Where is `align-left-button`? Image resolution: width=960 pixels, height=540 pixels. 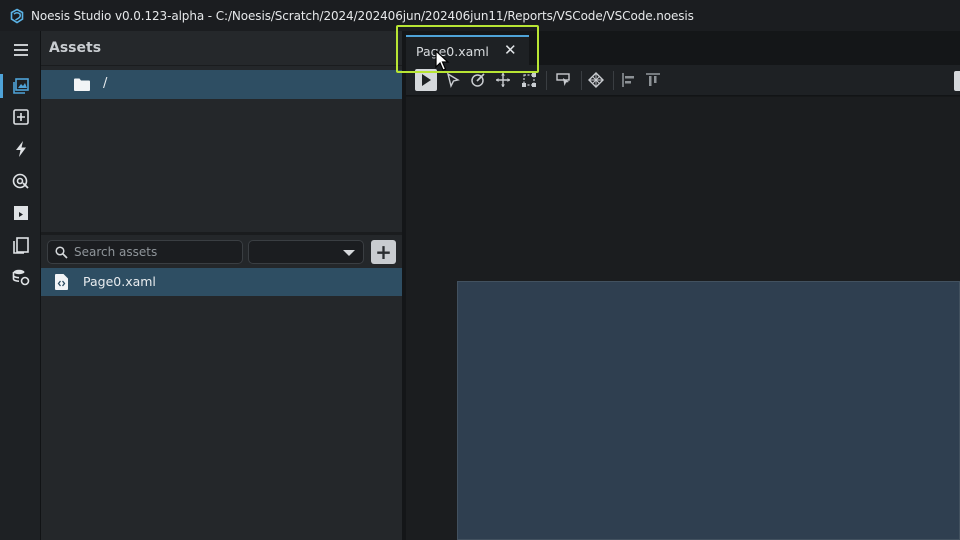
align-left-button is located at coordinates (629, 80).